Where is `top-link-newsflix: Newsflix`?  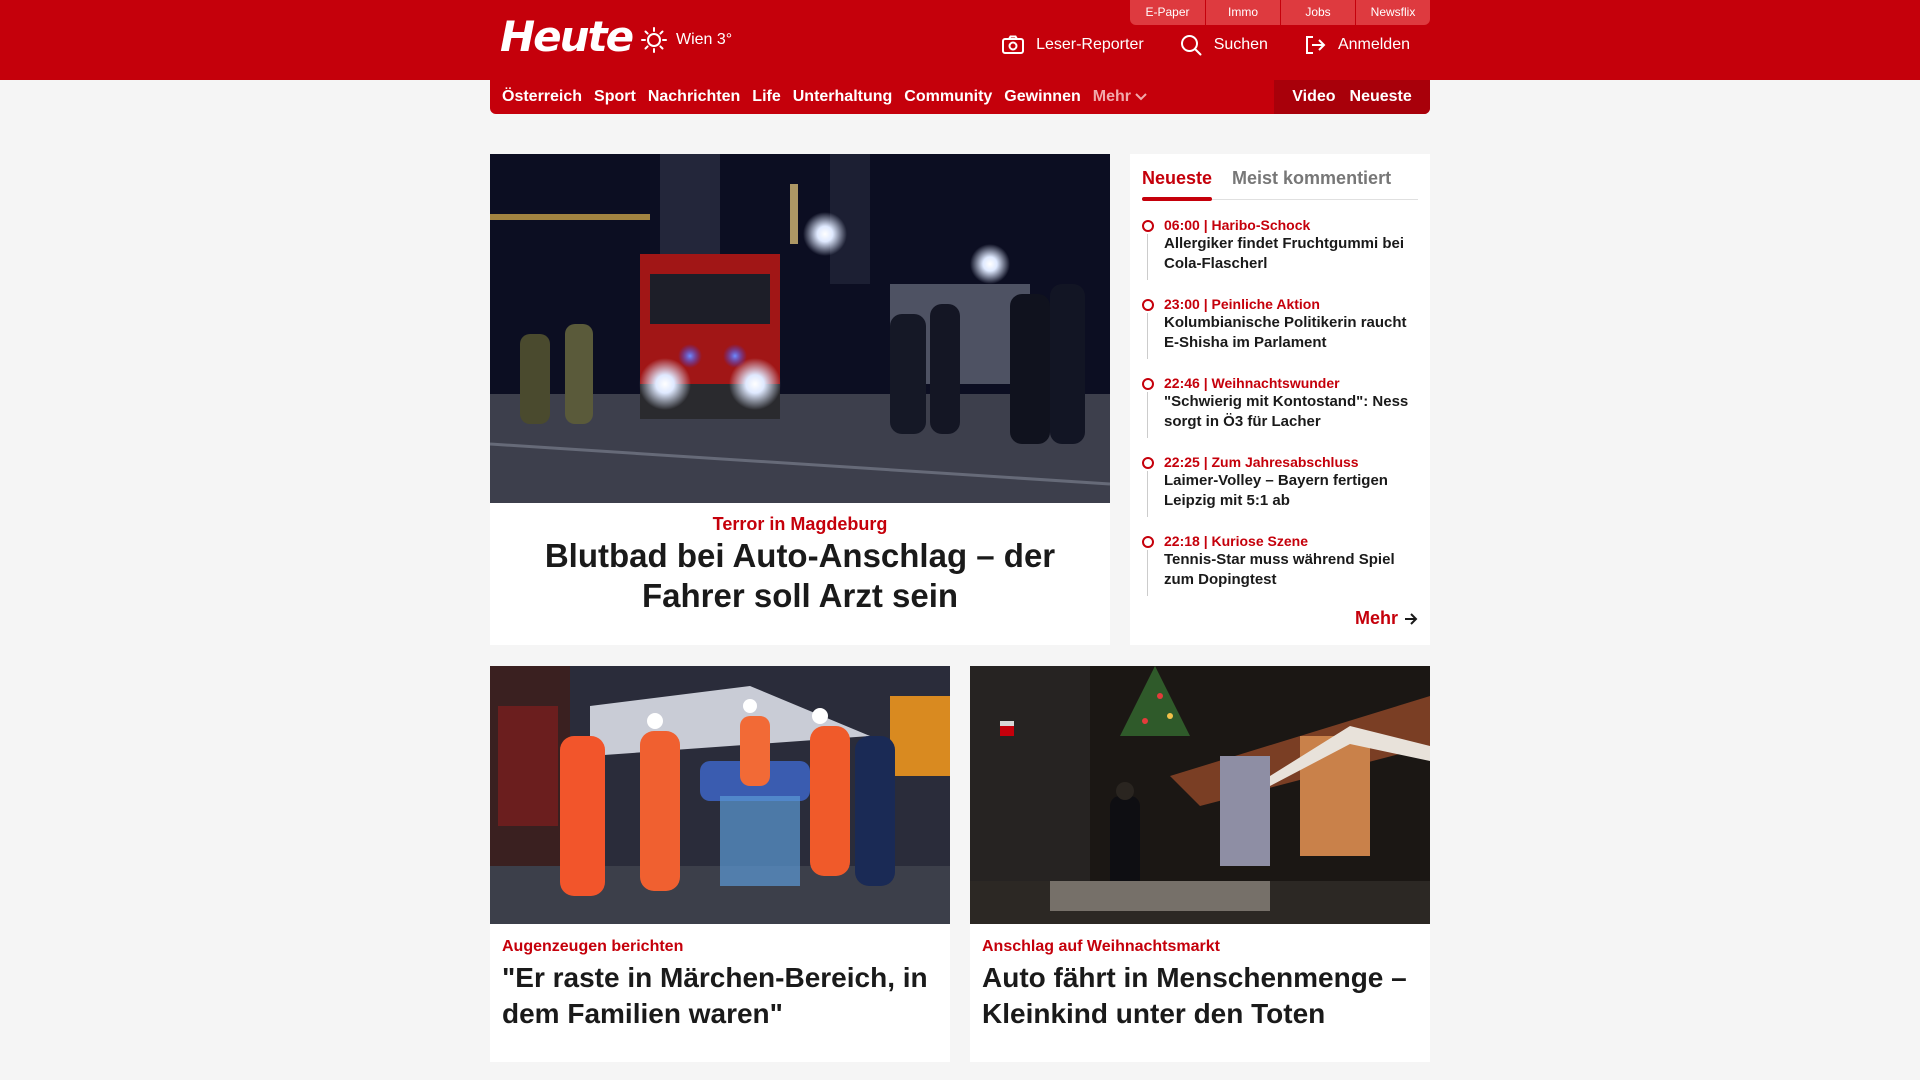 top-link-newsflix: Newsflix is located at coordinates (1392, 12).